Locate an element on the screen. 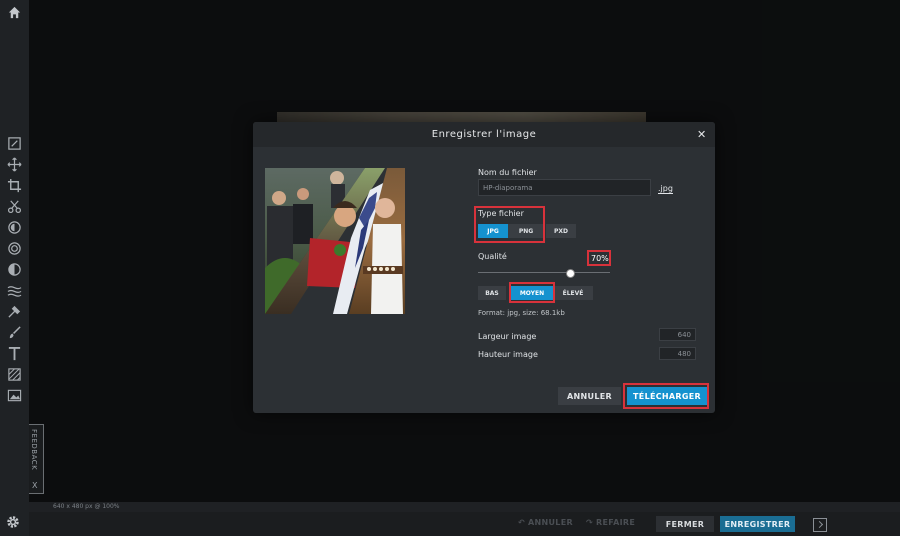 The image size is (900, 536). width-label: Largeur image is located at coordinates (507, 336).